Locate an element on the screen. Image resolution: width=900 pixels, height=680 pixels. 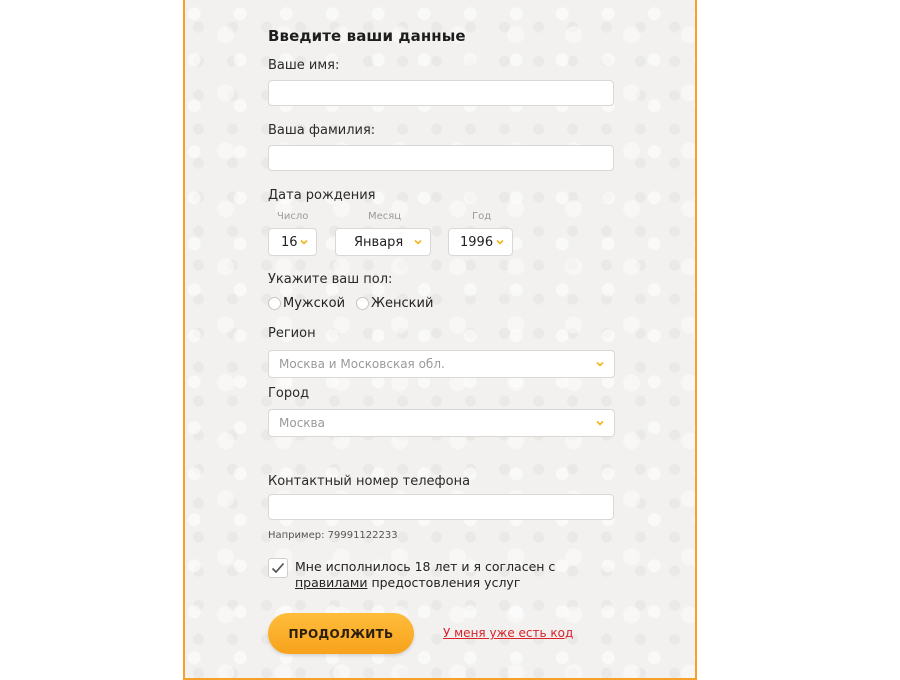
birth-date-label: Дата рождения is located at coordinates (322, 195).